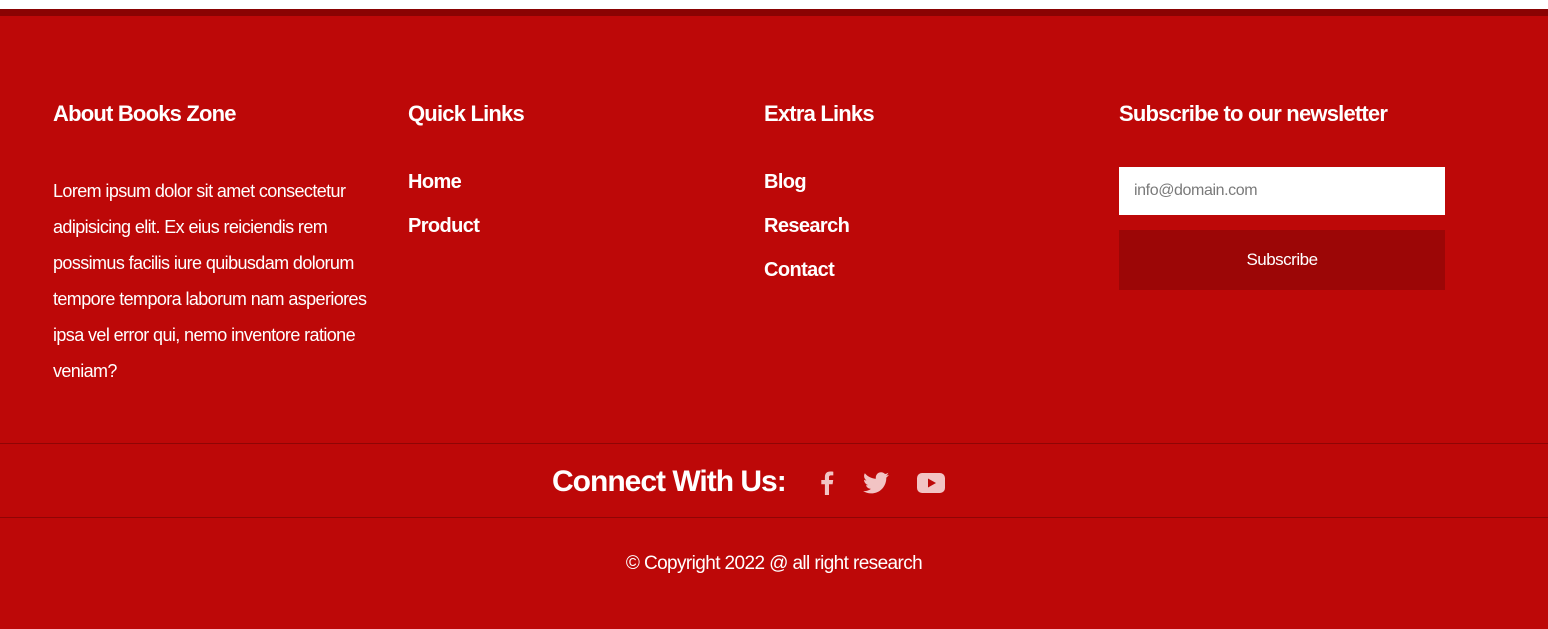 The image size is (1548, 629). I want to click on facebook-icon, so click(827, 483).